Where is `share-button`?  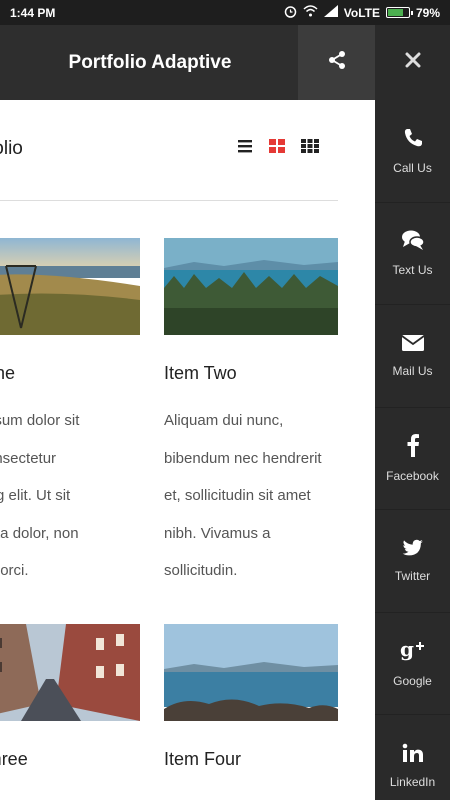 share-button is located at coordinates (336, 62).